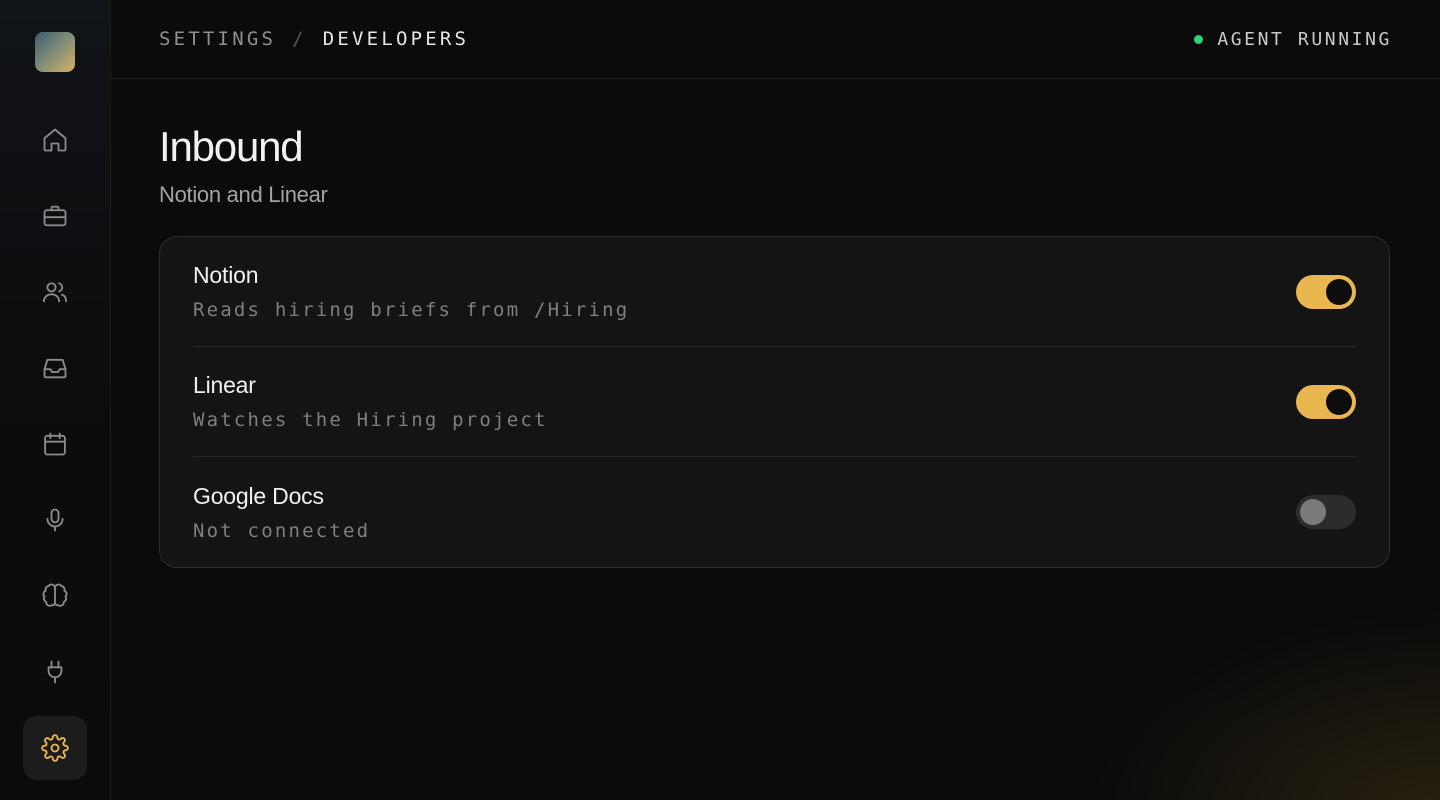 The height and width of the screenshot is (800, 1440). I want to click on integration-name: Linear, so click(224, 385).